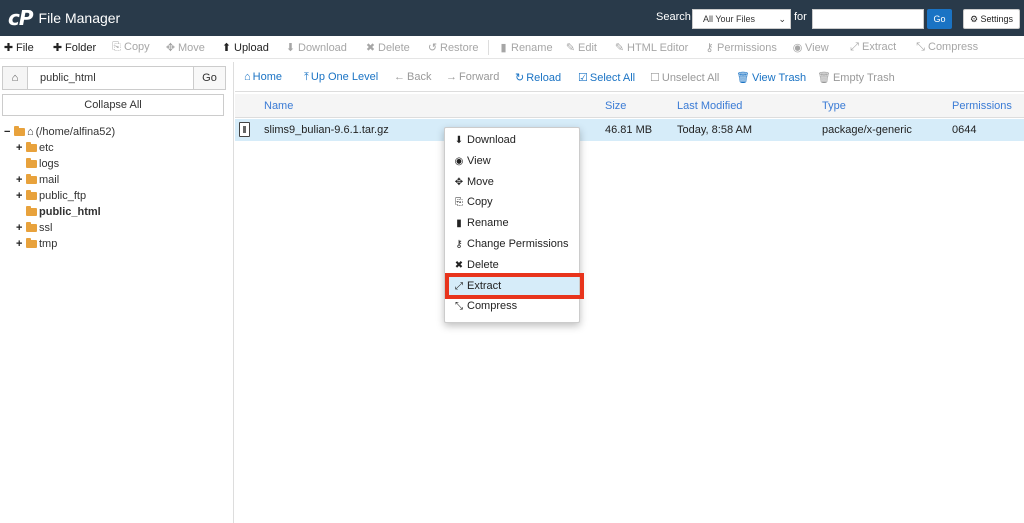 Image resolution: width=1024 pixels, height=523 pixels. I want to click on column-type-header: Type, so click(834, 106).